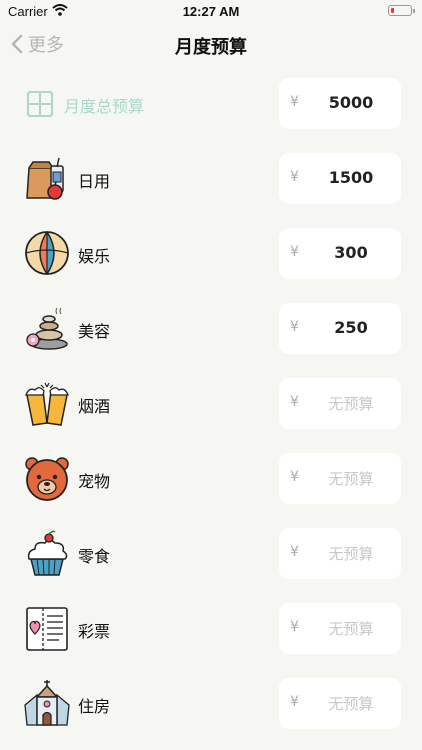 The image size is (422, 750). I want to click on category-budget-input: ¥ 1500, so click(340, 178).